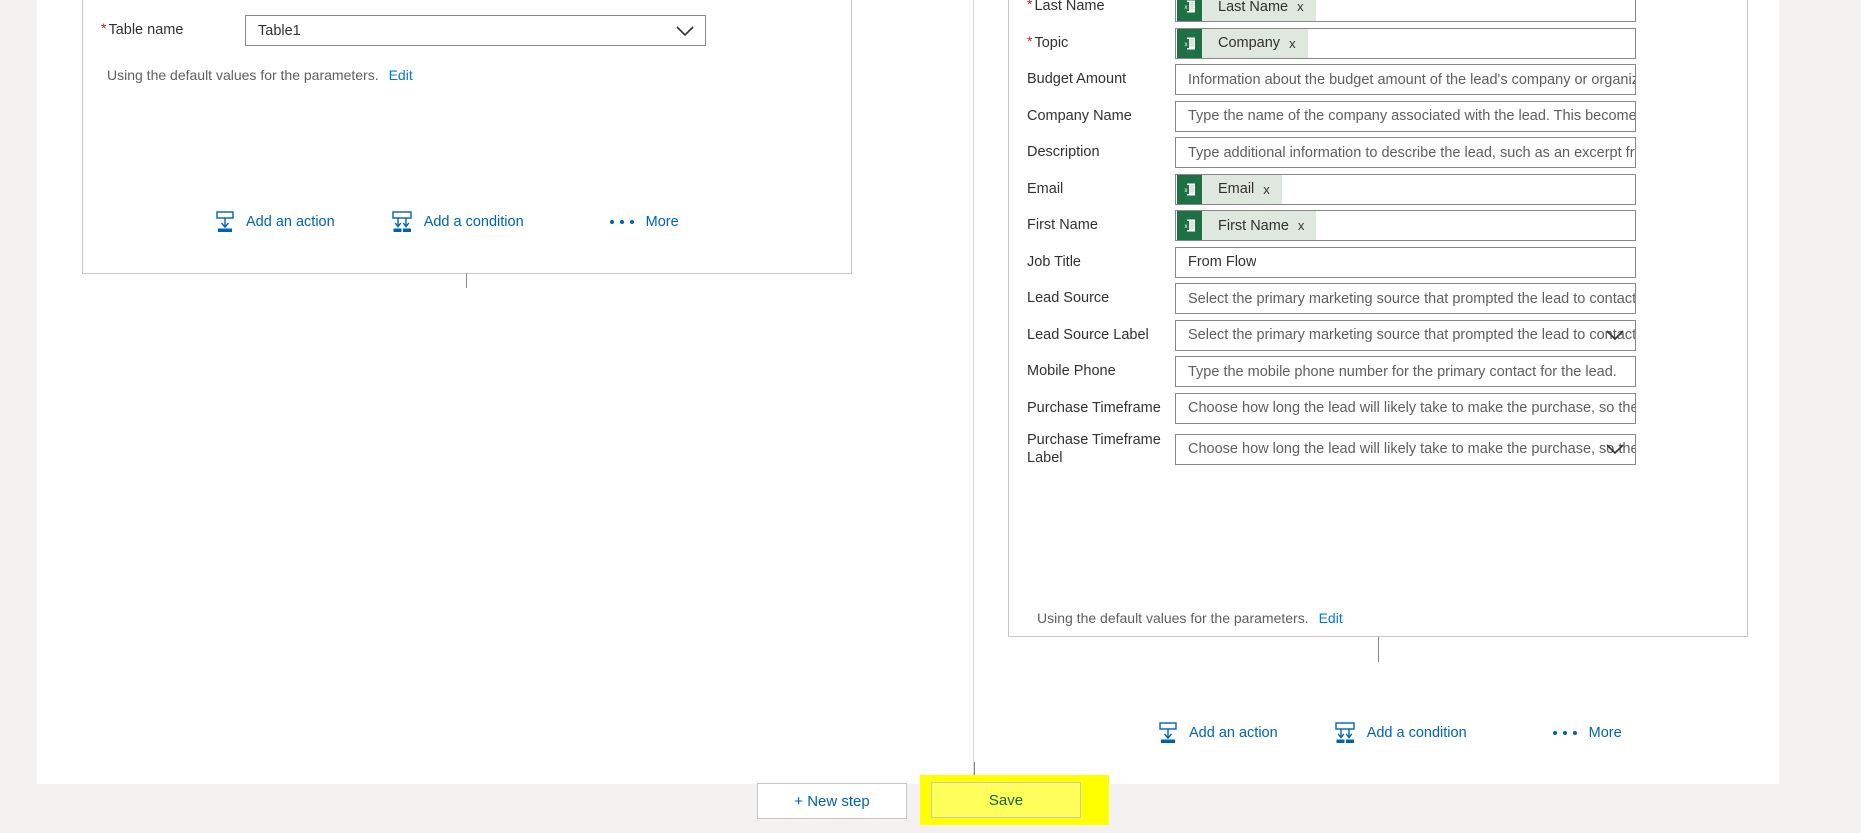  I want to click on more-button: More, so click(644, 222).